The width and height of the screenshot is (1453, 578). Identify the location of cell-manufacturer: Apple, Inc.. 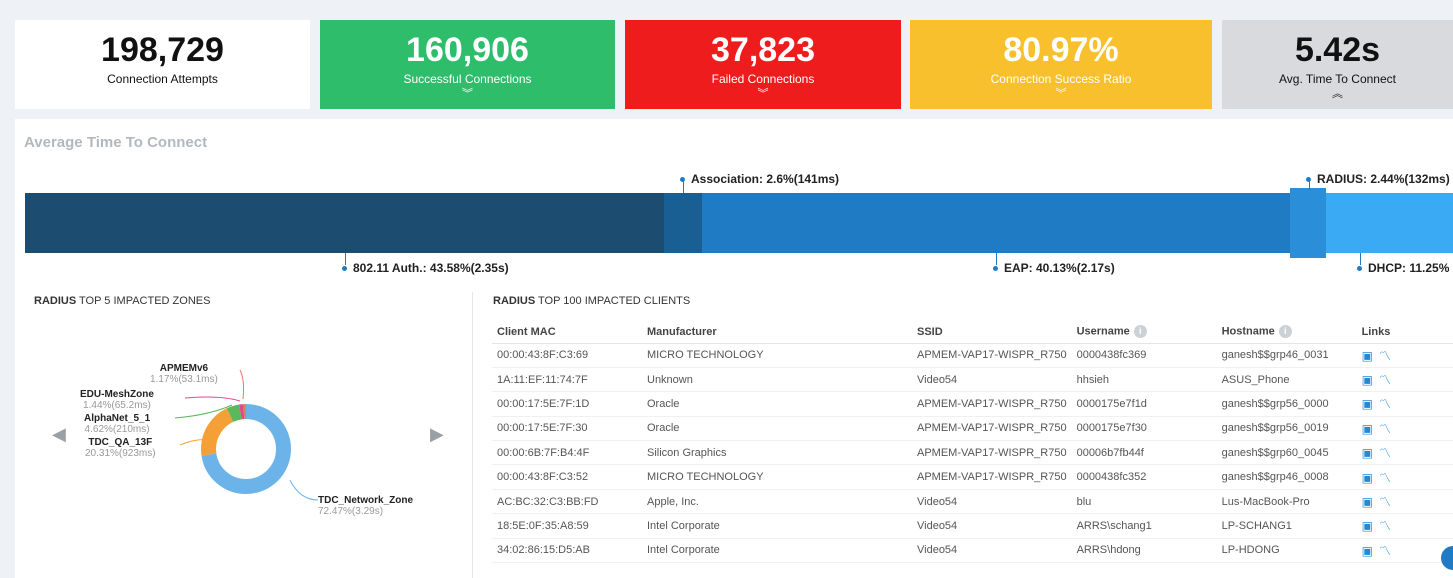
(772, 502).